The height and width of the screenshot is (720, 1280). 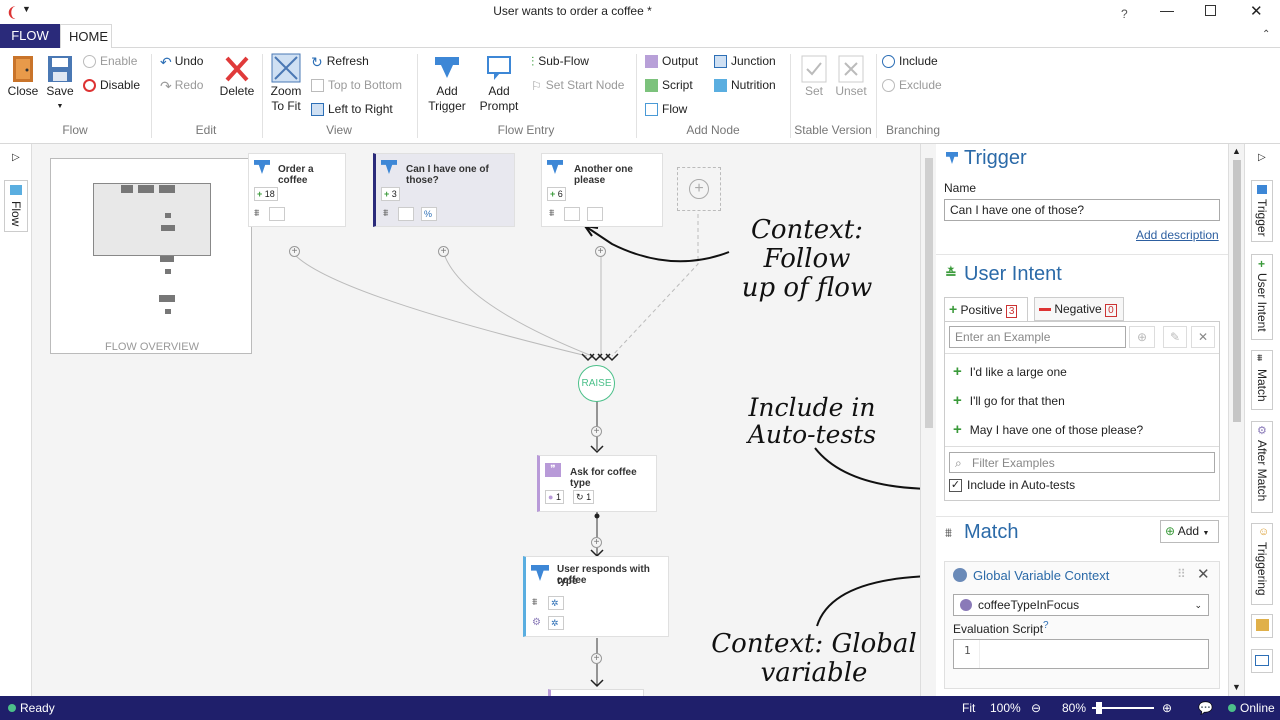 I want to click on app-logo-icon: ❨, so click(x=12, y=12).